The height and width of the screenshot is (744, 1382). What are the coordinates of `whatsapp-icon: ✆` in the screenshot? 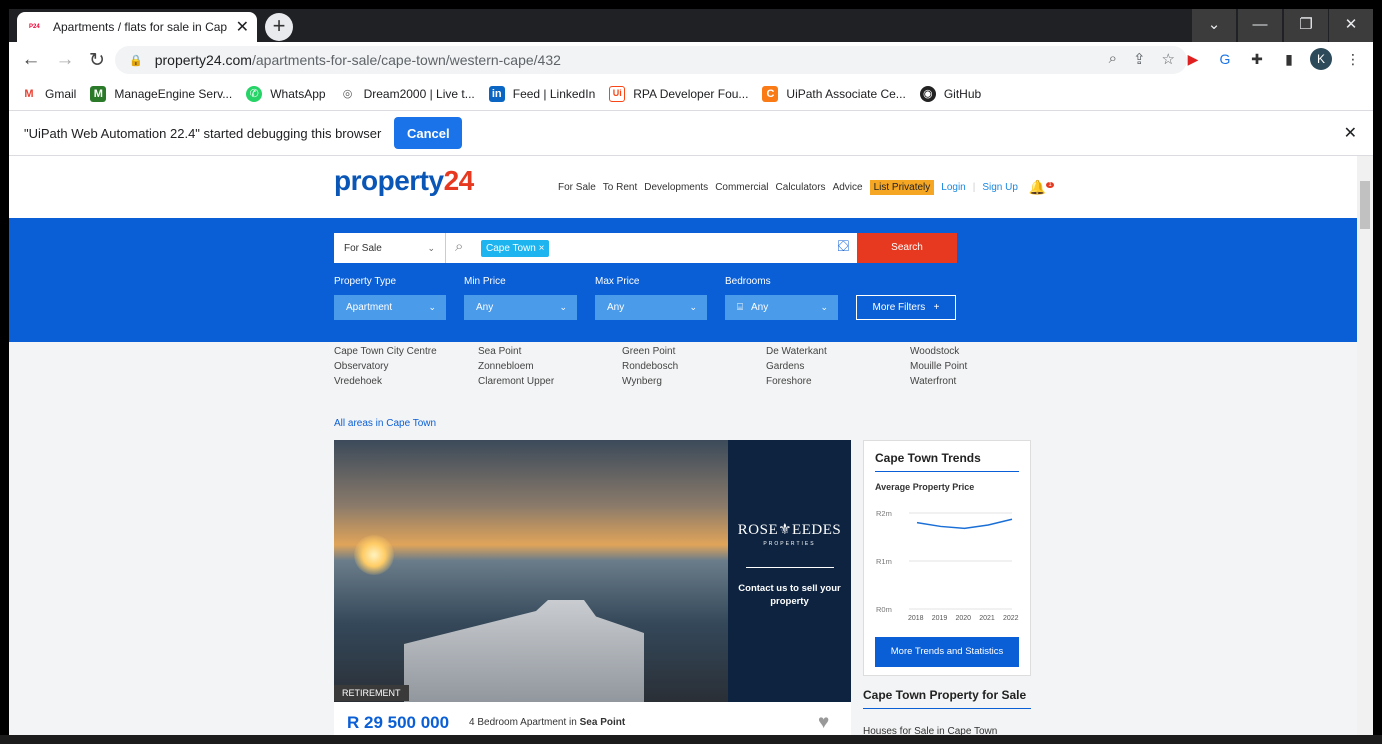 It's located at (254, 94).